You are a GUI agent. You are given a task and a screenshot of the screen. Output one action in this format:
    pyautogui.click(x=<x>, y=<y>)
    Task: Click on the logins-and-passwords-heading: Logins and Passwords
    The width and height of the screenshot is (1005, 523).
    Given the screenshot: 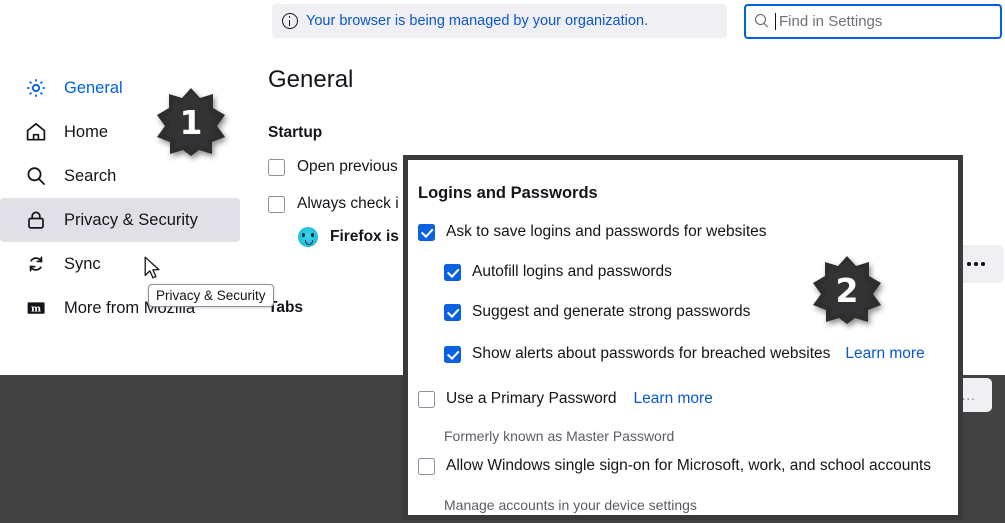 What is the action you would take?
    pyautogui.click(x=508, y=193)
    